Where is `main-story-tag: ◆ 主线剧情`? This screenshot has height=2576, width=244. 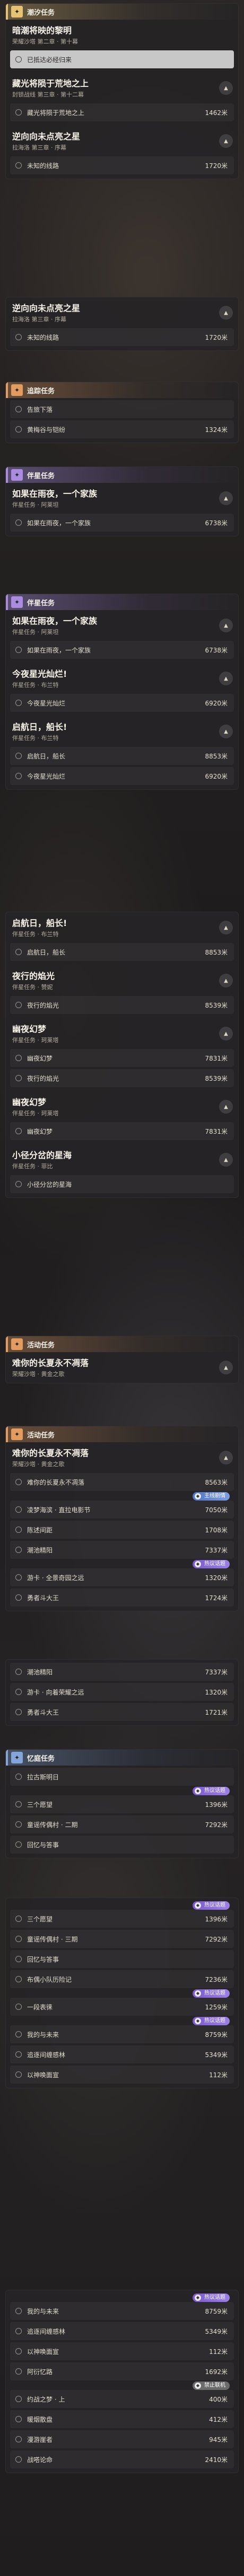 main-story-tag: ◆ 主线剧情 is located at coordinates (212, 1496).